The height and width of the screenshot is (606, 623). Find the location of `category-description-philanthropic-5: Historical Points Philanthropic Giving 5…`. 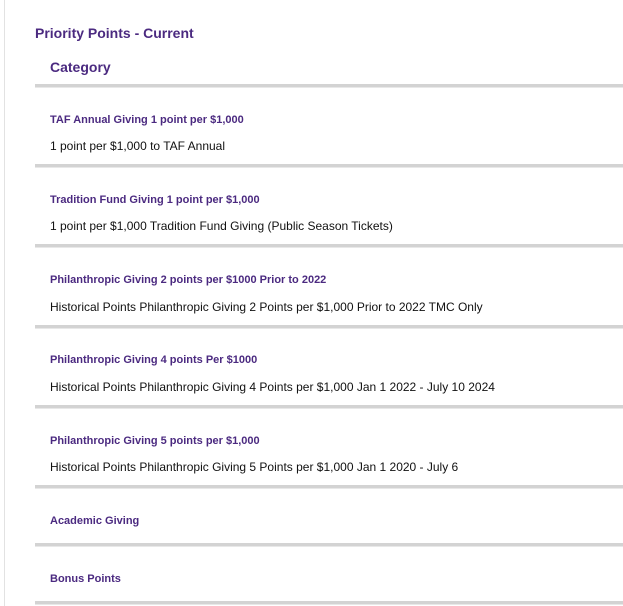

category-description-philanthropic-5: Historical Points Philanthropic Giving 5… is located at coordinates (254, 467).